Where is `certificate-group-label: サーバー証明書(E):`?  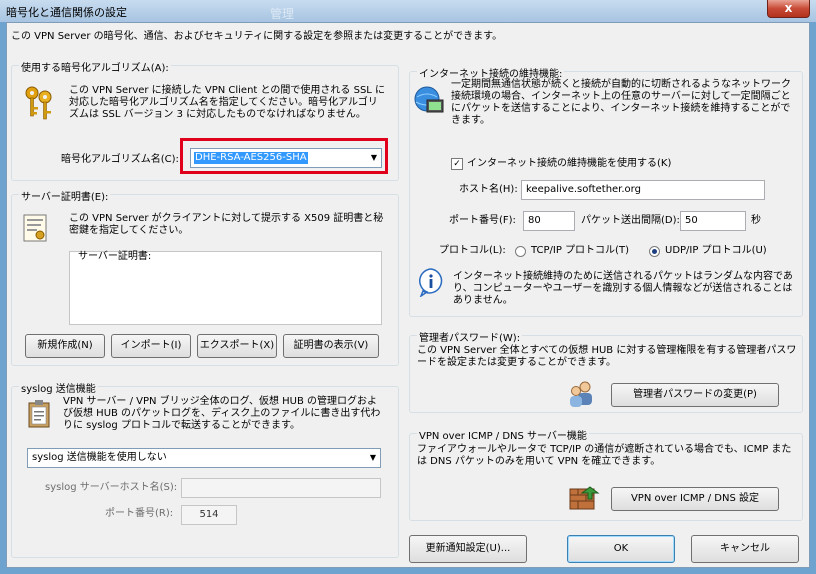
certificate-group-label: サーバー証明書(E): is located at coordinates (65, 195).